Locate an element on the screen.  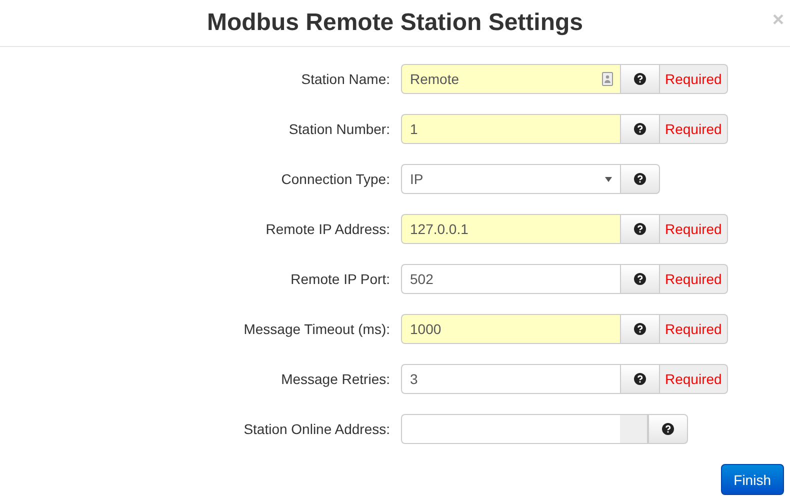
field-label: Remote IP Port: is located at coordinates (340, 279).